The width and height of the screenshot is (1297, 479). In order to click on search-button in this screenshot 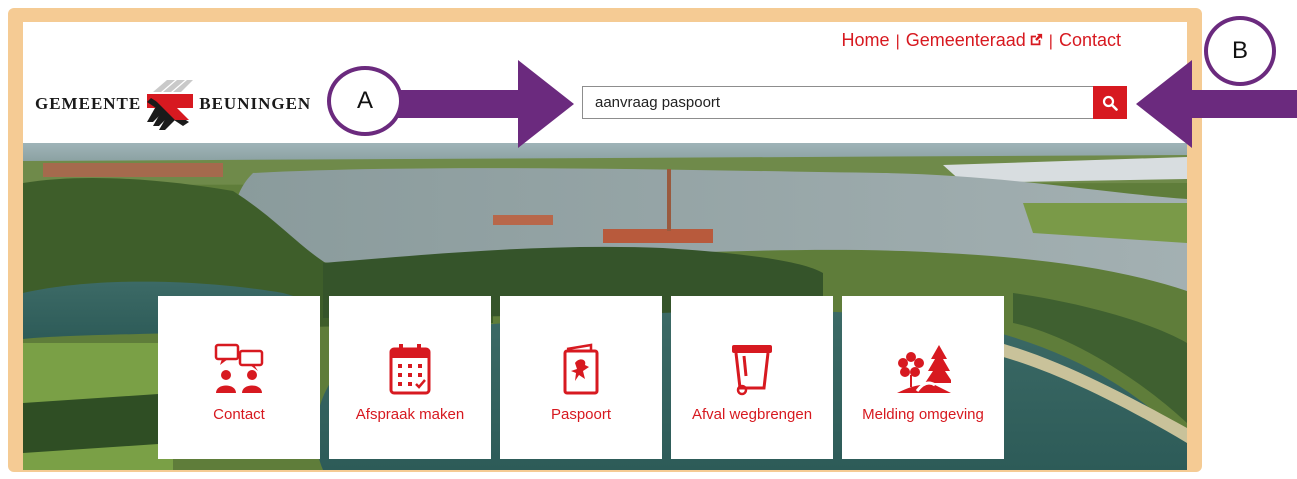, I will do `click(1110, 102)`.